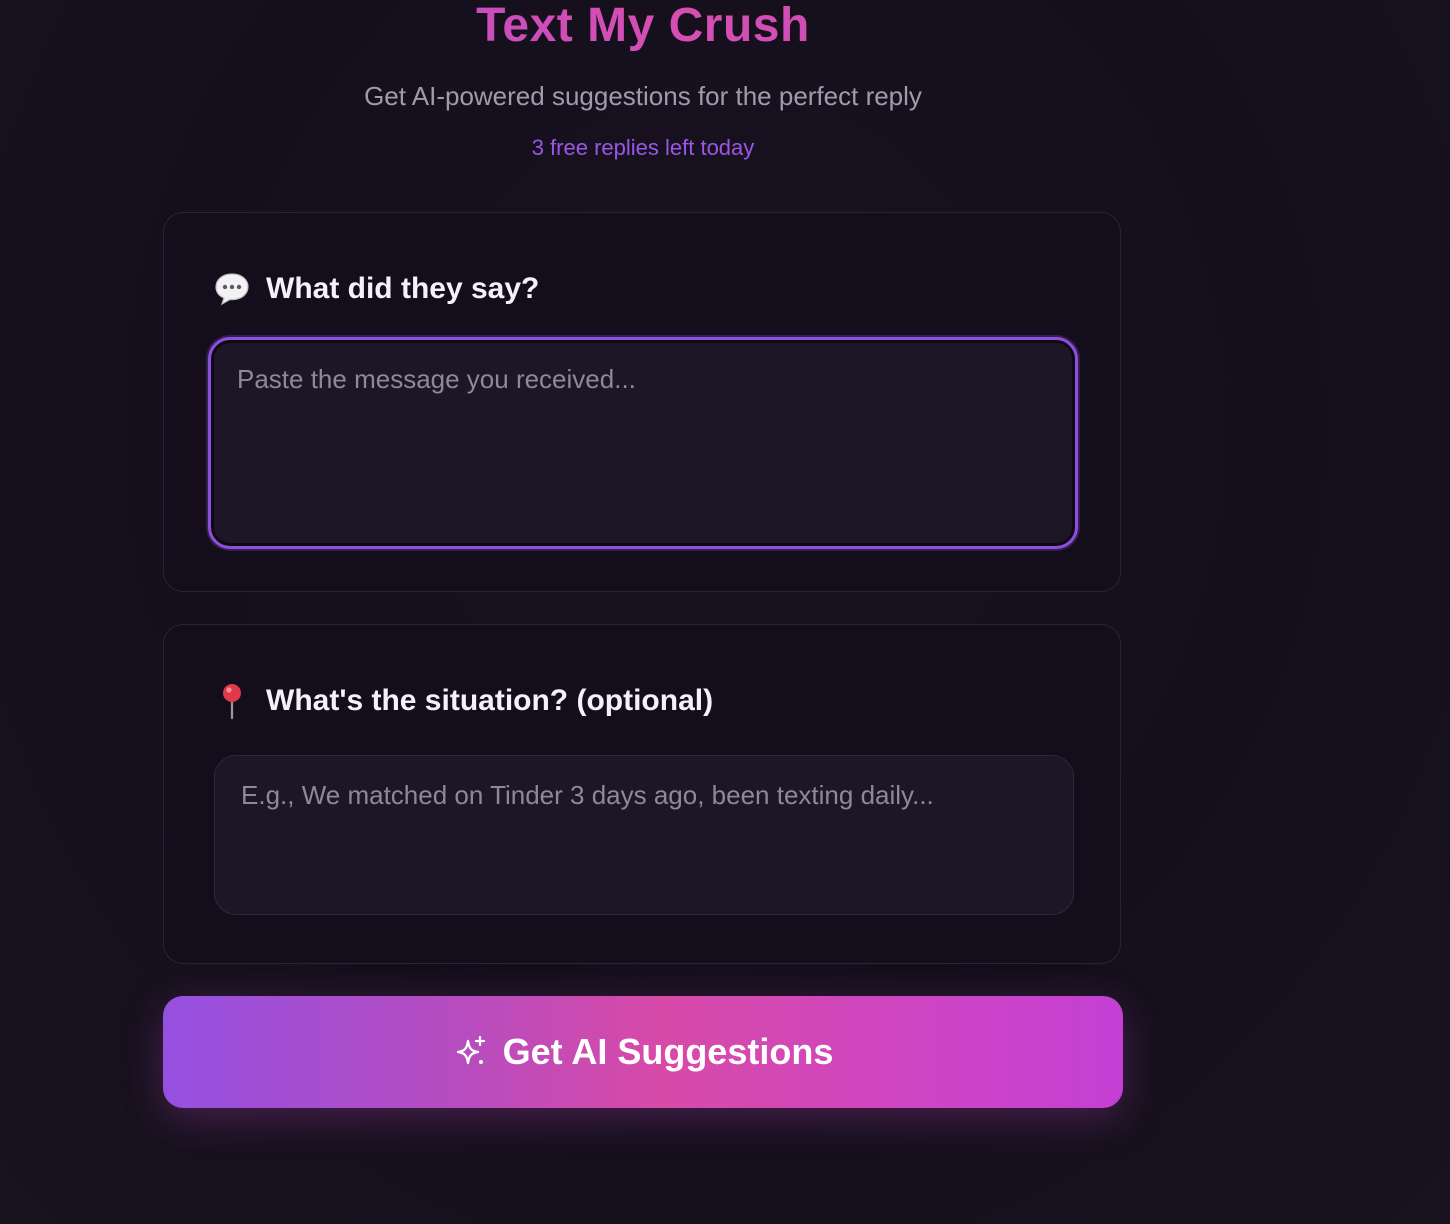  Describe the element at coordinates (490, 700) in the screenshot. I see `situation-label: What's the situation? (optional)` at that location.